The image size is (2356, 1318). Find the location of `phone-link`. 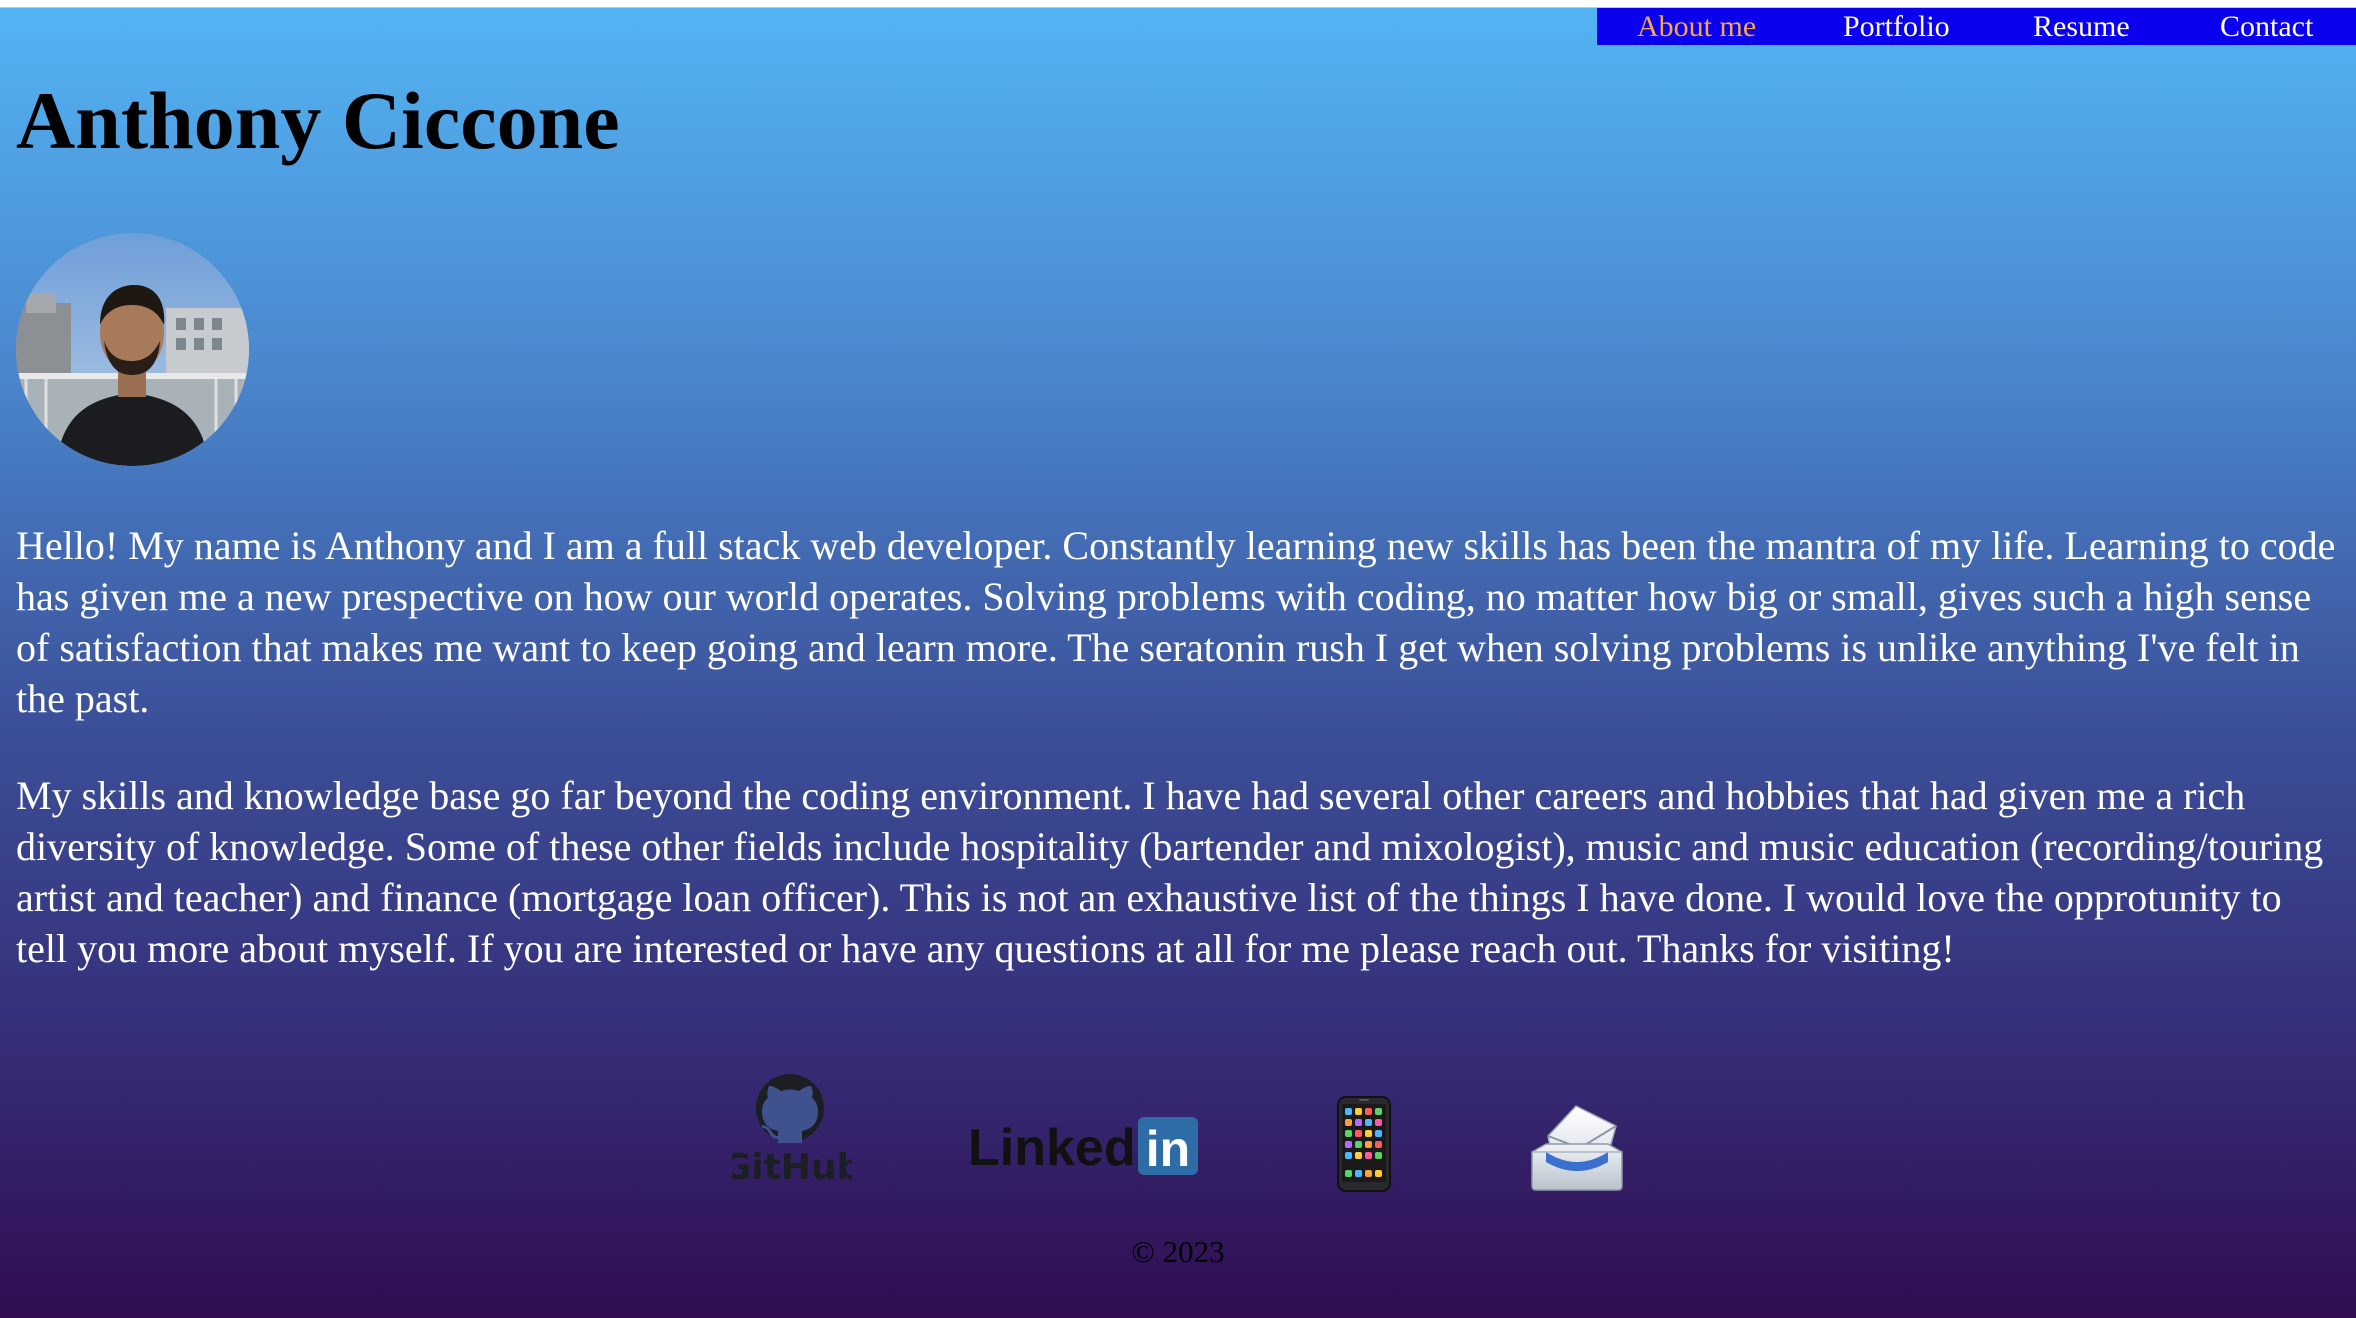

phone-link is located at coordinates (1364, 1144).